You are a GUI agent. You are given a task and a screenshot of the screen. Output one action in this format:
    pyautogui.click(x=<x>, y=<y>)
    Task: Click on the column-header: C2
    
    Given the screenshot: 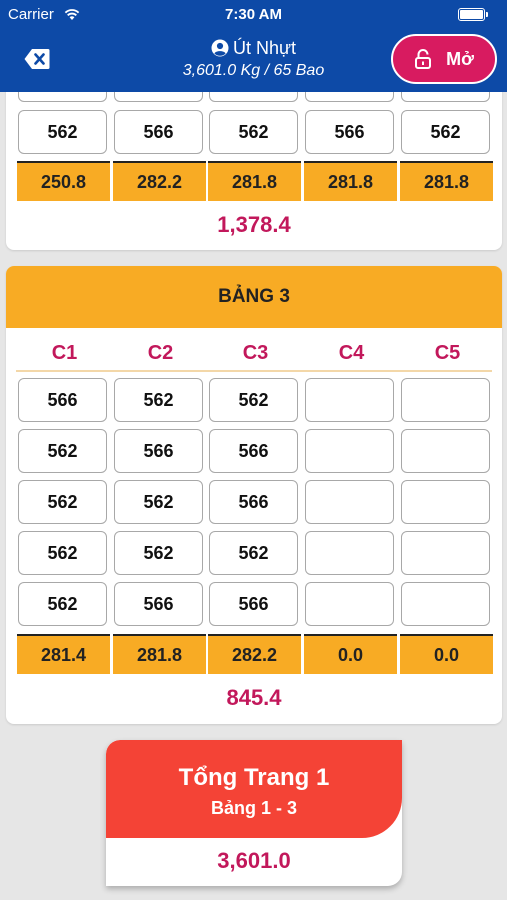 What is the action you would take?
    pyautogui.click(x=160, y=353)
    